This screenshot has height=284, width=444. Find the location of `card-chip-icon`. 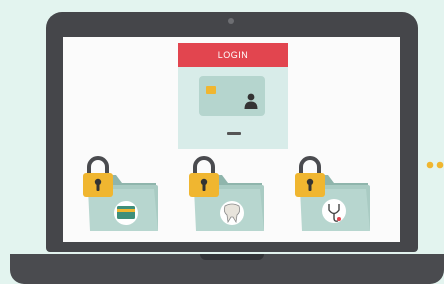

card-chip-icon is located at coordinates (211, 90).